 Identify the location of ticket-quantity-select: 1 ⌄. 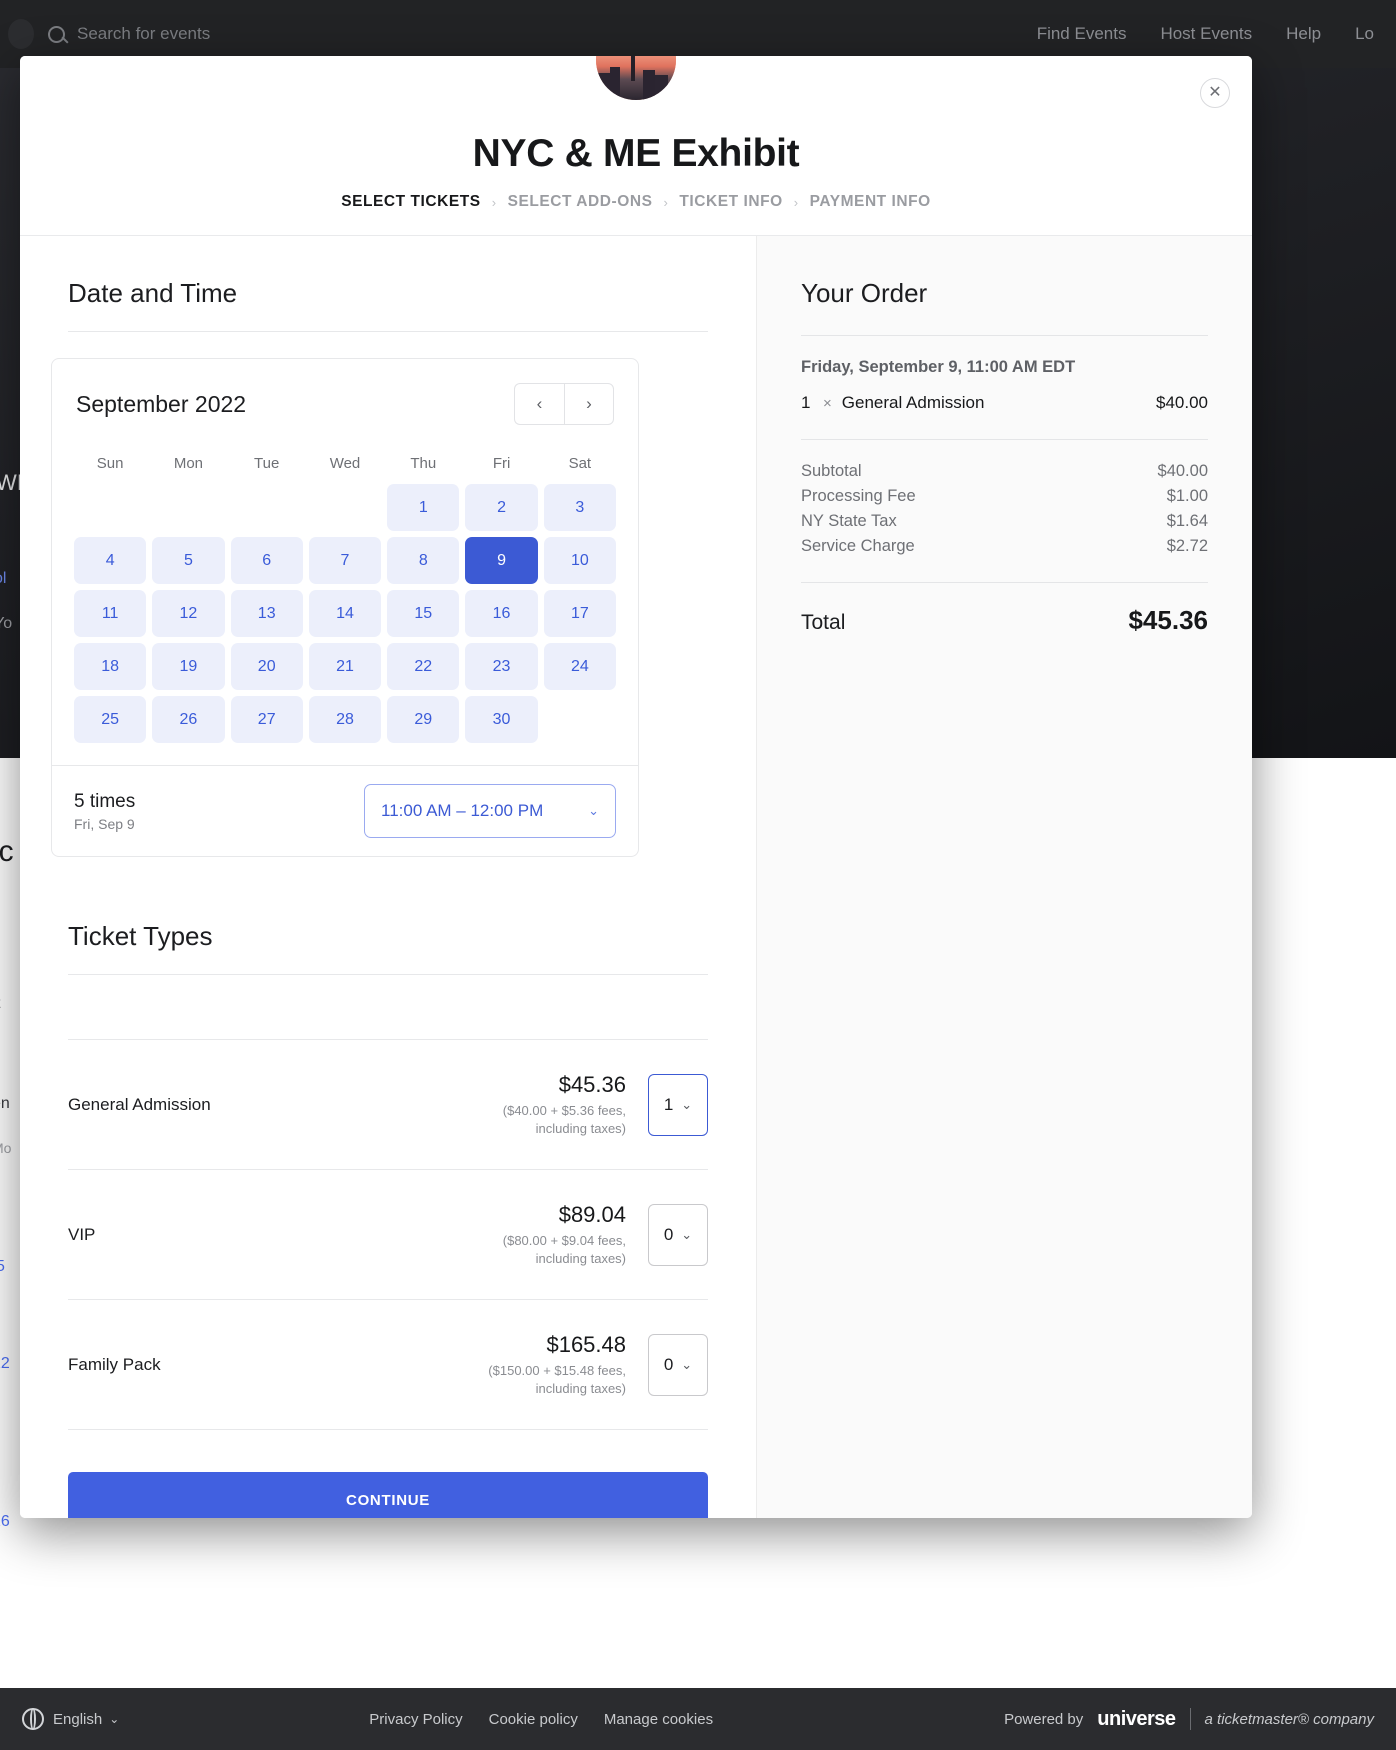
(678, 1104).